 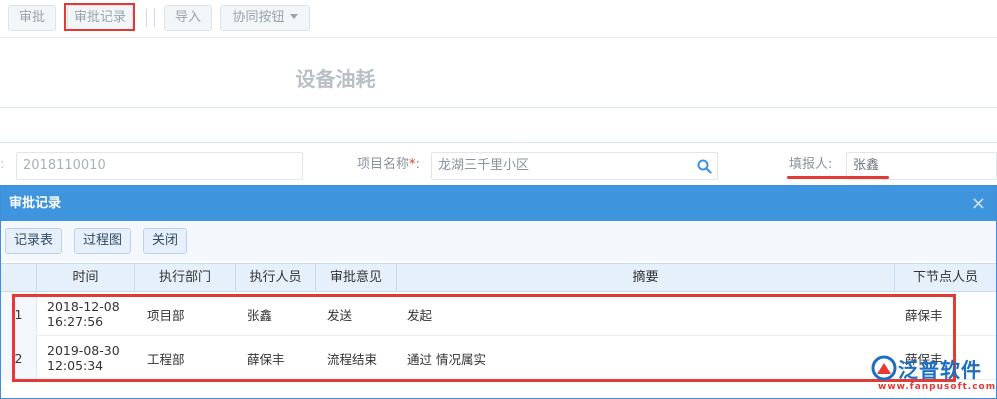 What do you see at coordinates (940, 370) in the screenshot?
I see `brand-name: 泛普软件` at bounding box center [940, 370].